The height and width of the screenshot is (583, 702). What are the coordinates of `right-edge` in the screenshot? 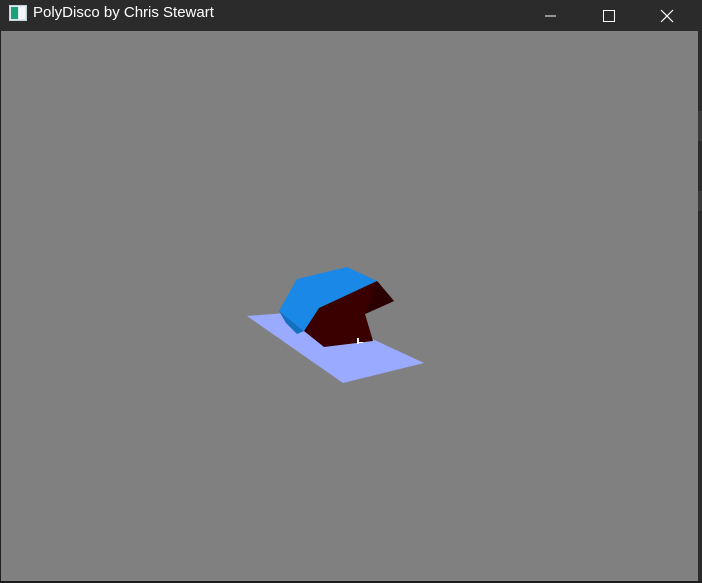 It's located at (700, 307).